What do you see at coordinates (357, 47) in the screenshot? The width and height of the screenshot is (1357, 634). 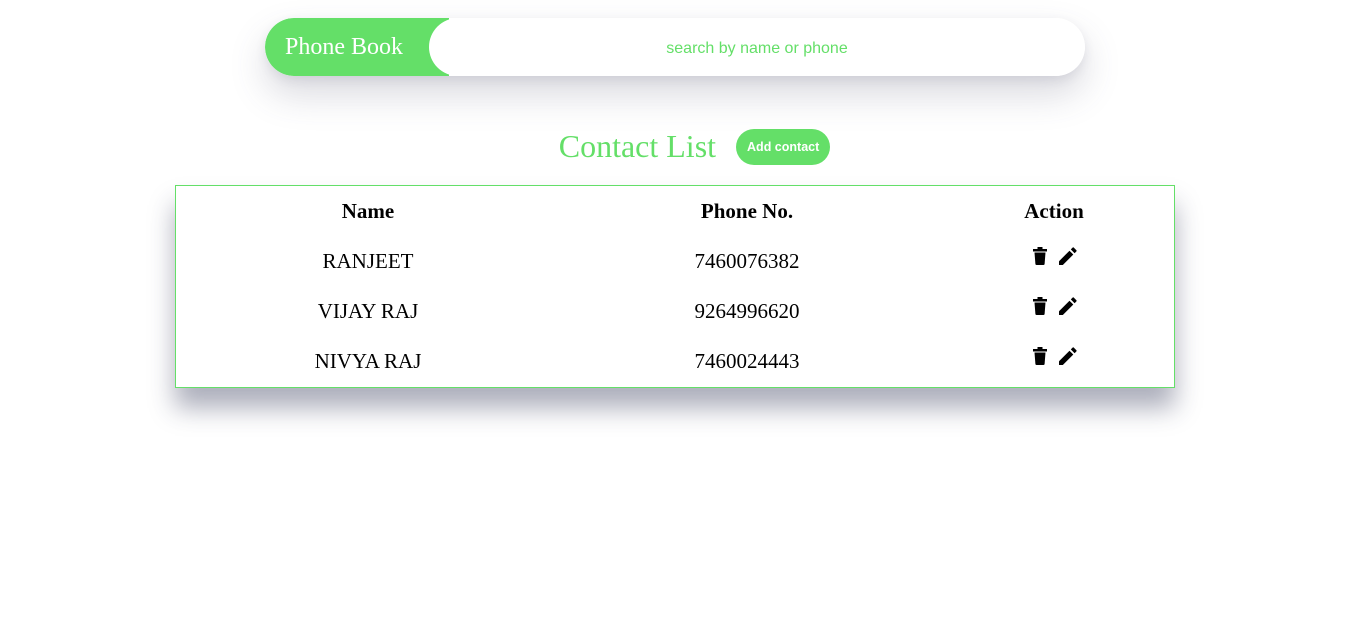 I see `app-title: Phone Book` at bounding box center [357, 47].